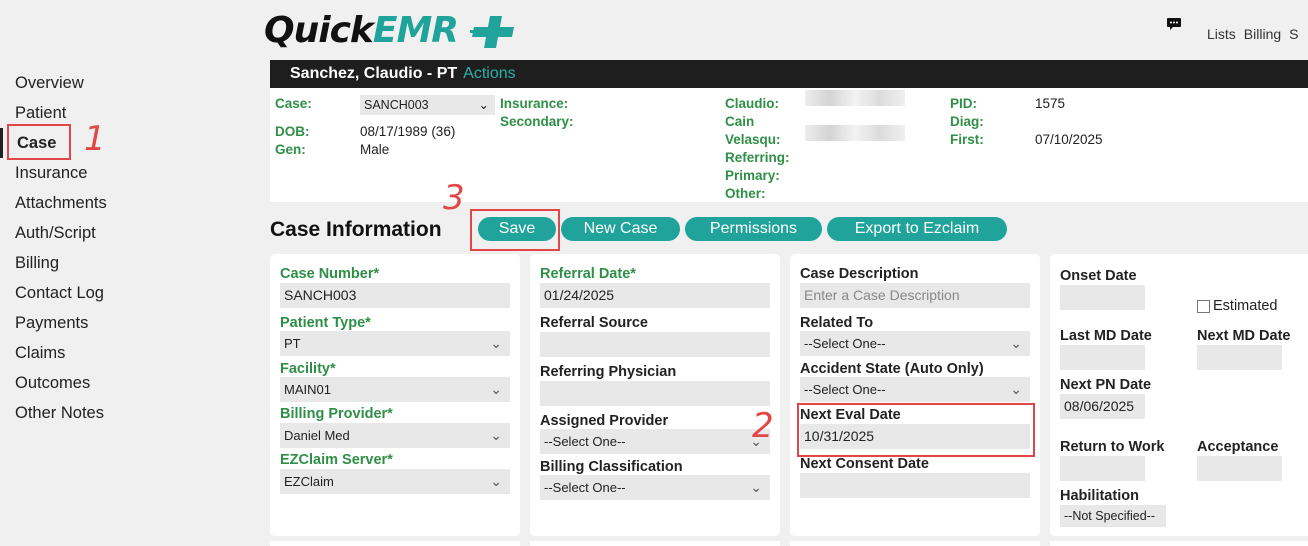  What do you see at coordinates (855, 98) in the screenshot?
I see `redacted-block` at bounding box center [855, 98].